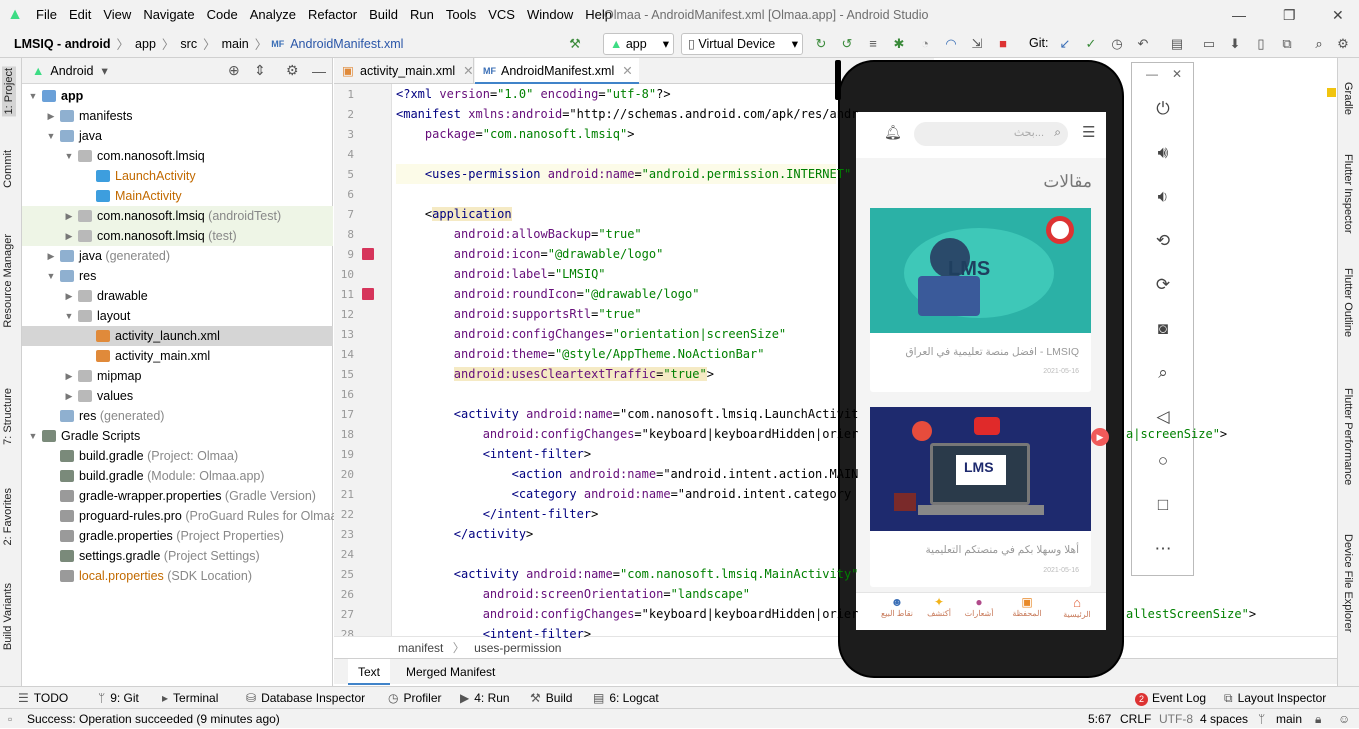  I want to click on menu-refactor: Refactor, so click(332, 15).